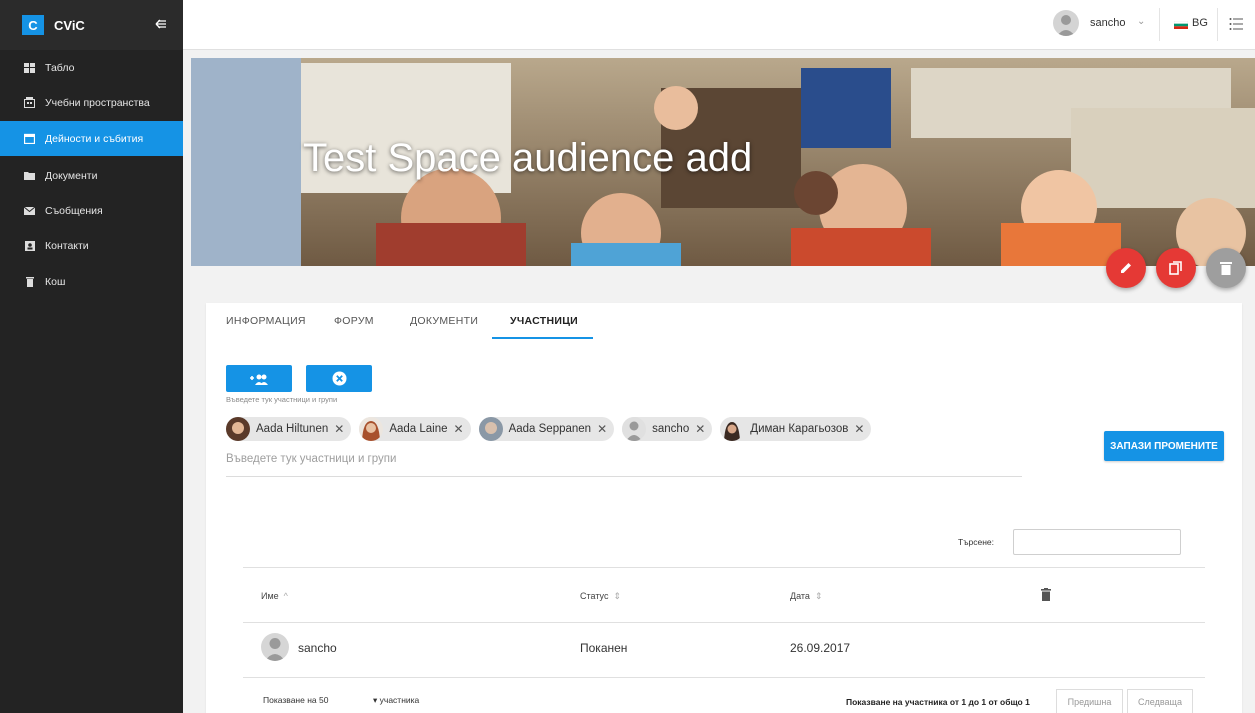  What do you see at coordinates (91, 67) in the screenshot?
I see `sidebar-item-dashboard: Табло` at bounding box center [91, 67].